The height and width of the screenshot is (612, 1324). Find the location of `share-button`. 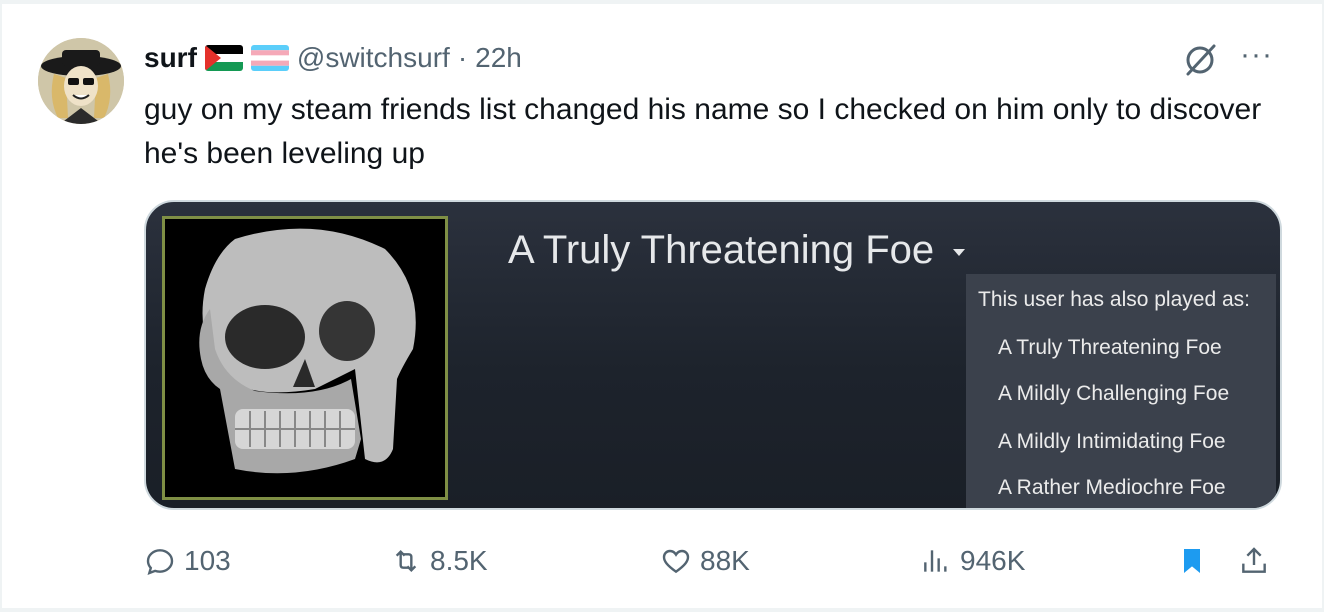

share-button is located at coordinates (1254, 561).